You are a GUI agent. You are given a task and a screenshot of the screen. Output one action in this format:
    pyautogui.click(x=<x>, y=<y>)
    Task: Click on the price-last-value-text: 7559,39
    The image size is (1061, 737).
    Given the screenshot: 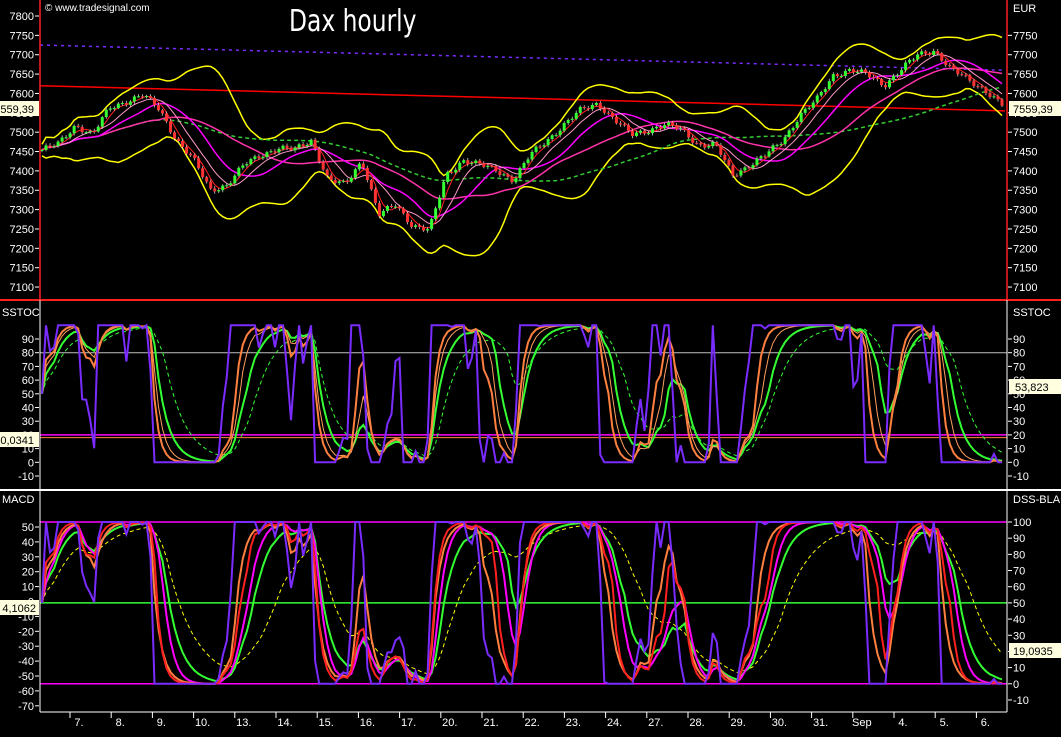 What is the action you would take?
    pyautogui.click(x=1033, y=110)
    